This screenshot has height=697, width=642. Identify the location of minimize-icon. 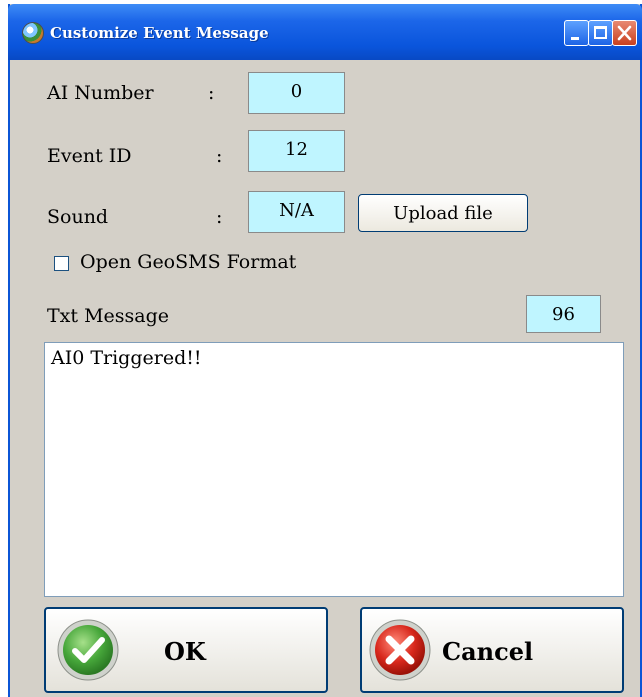
(575, 38).